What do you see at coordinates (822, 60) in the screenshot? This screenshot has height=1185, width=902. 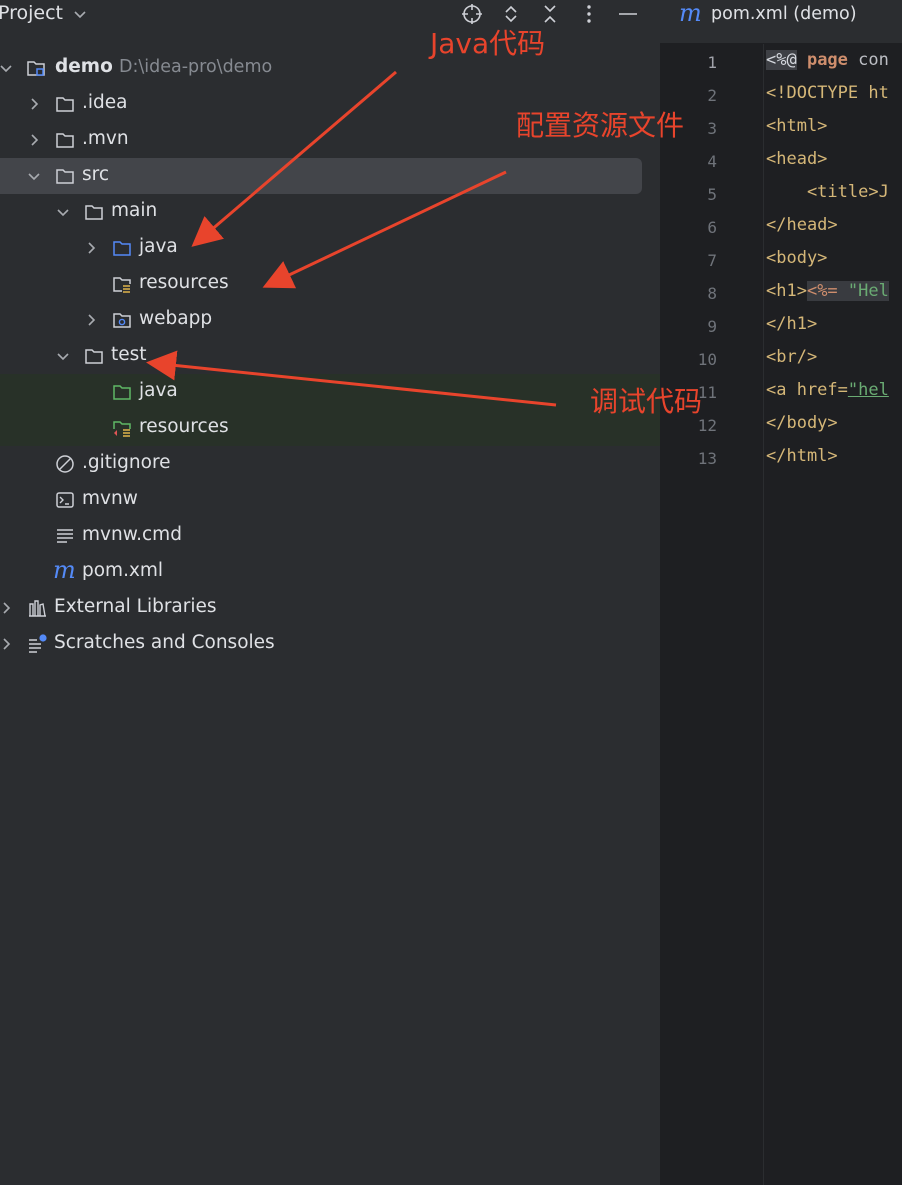 I see `code-token: page` at bounding box center [822, 60].